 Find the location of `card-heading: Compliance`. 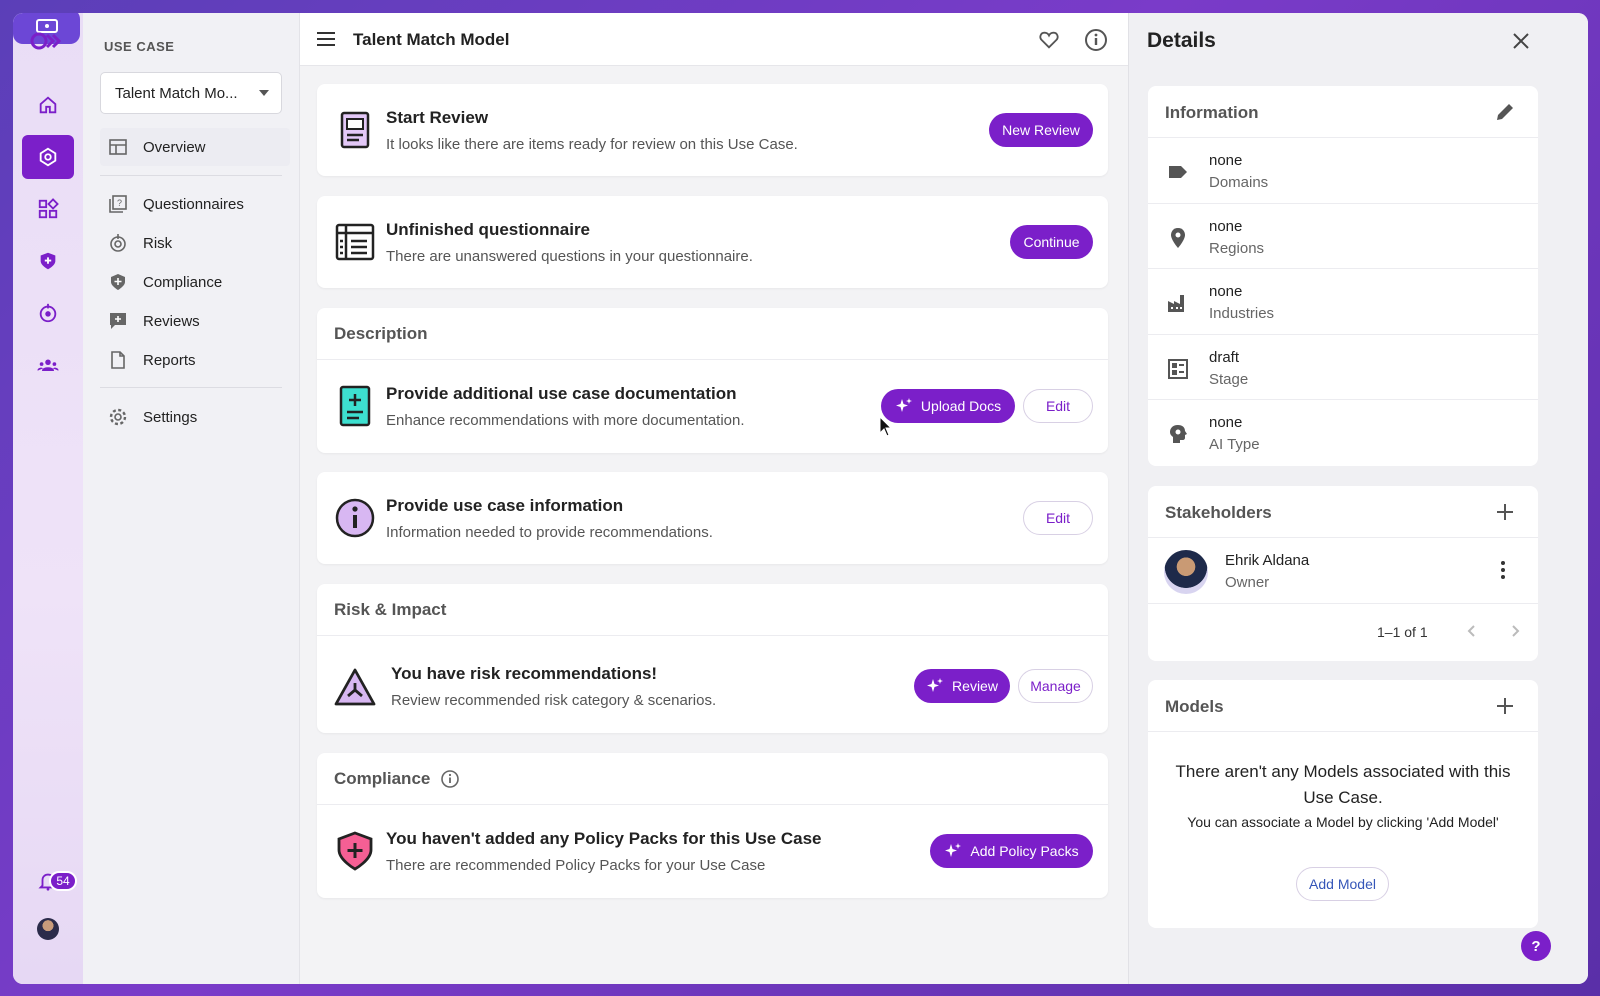

card-heading: Compliance is located at coordinates (712, 779).